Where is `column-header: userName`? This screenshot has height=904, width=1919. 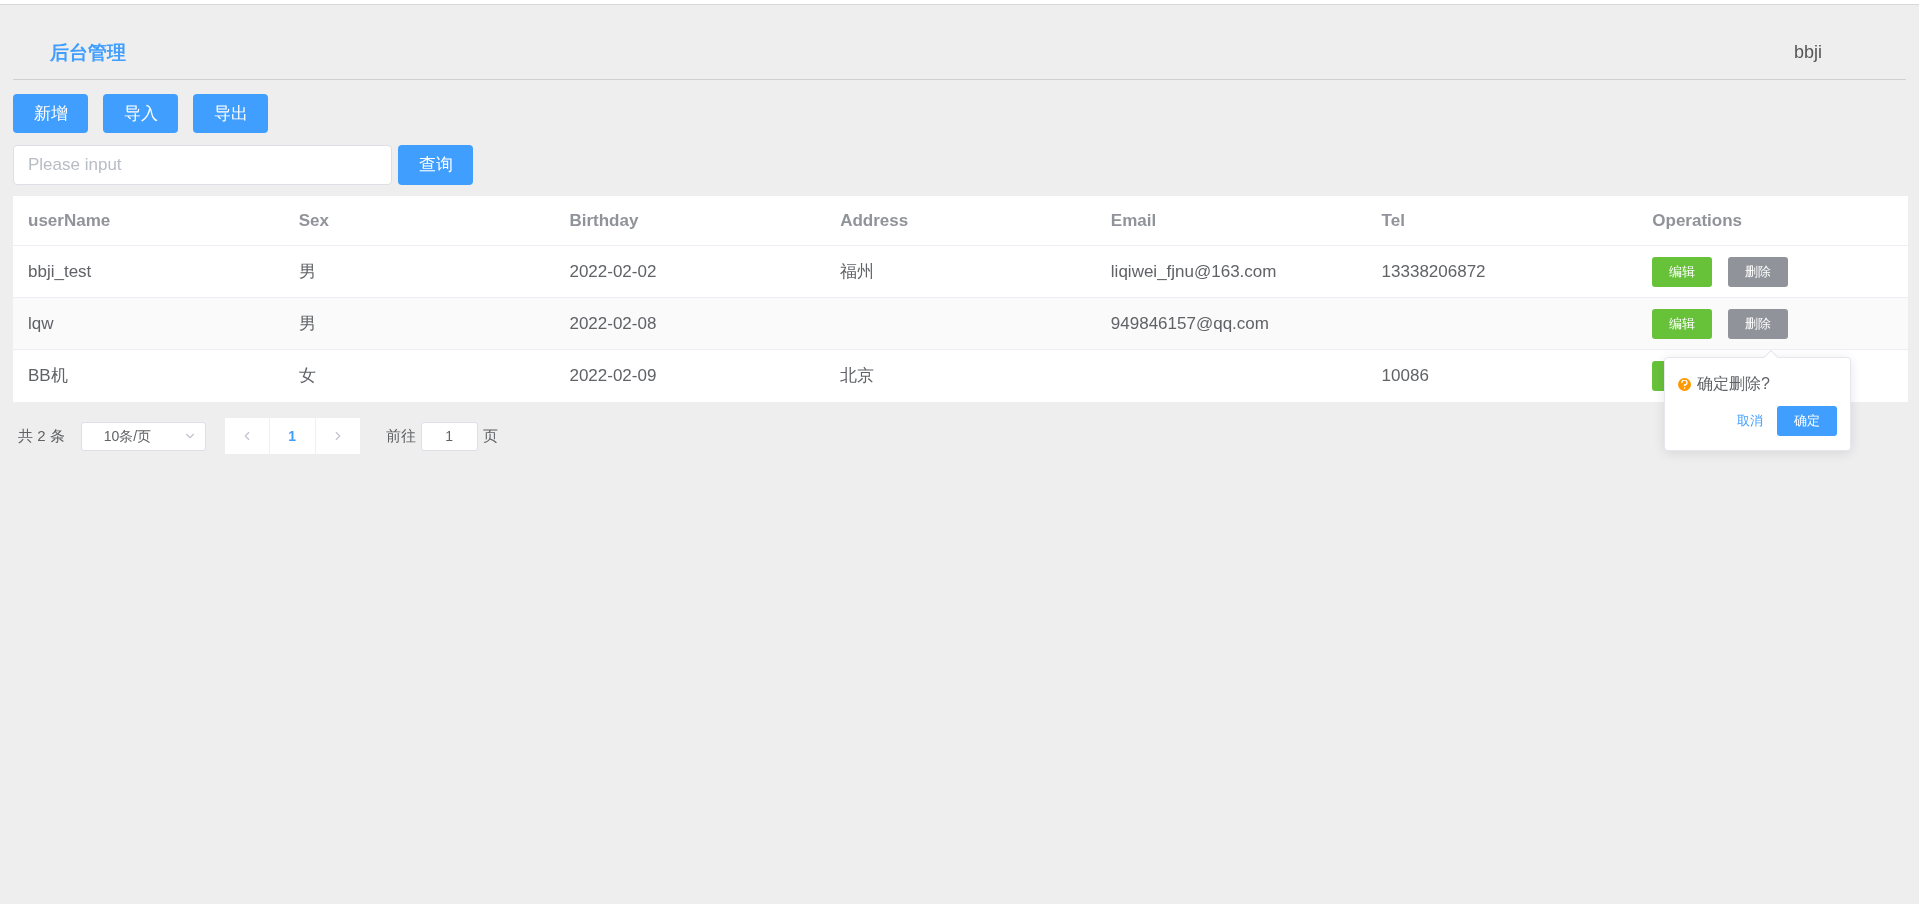 column-header: userName is located at coordinates (69, 220).